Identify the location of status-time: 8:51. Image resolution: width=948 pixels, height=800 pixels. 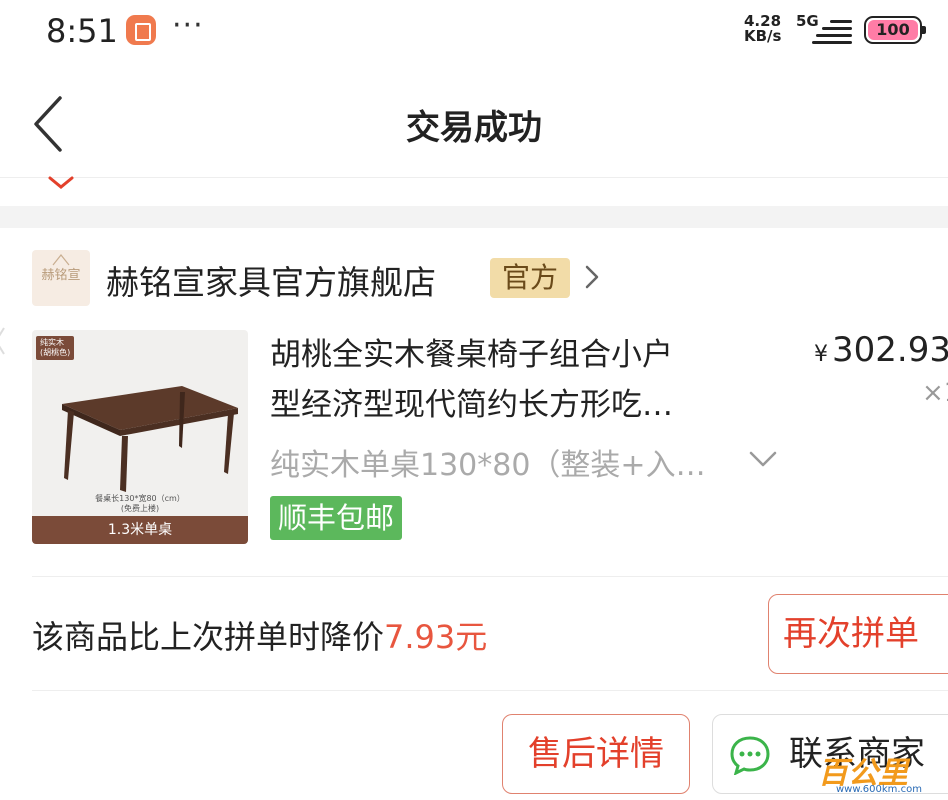
(82, 31).